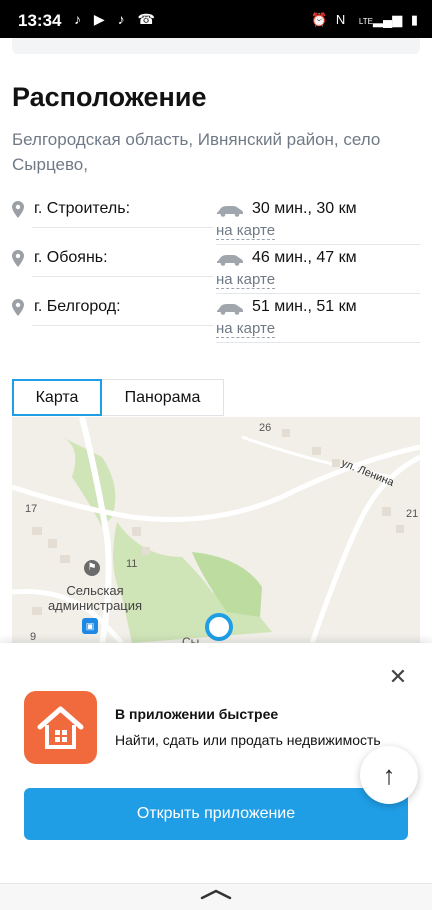  I want to click on section-title: Расположение, so click(109, 97).